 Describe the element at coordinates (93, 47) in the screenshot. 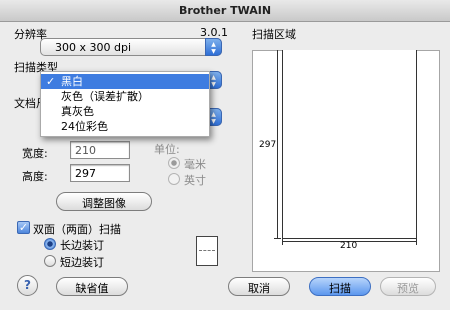

I see `resolution-value: 300 x 300 dpi` at that location.